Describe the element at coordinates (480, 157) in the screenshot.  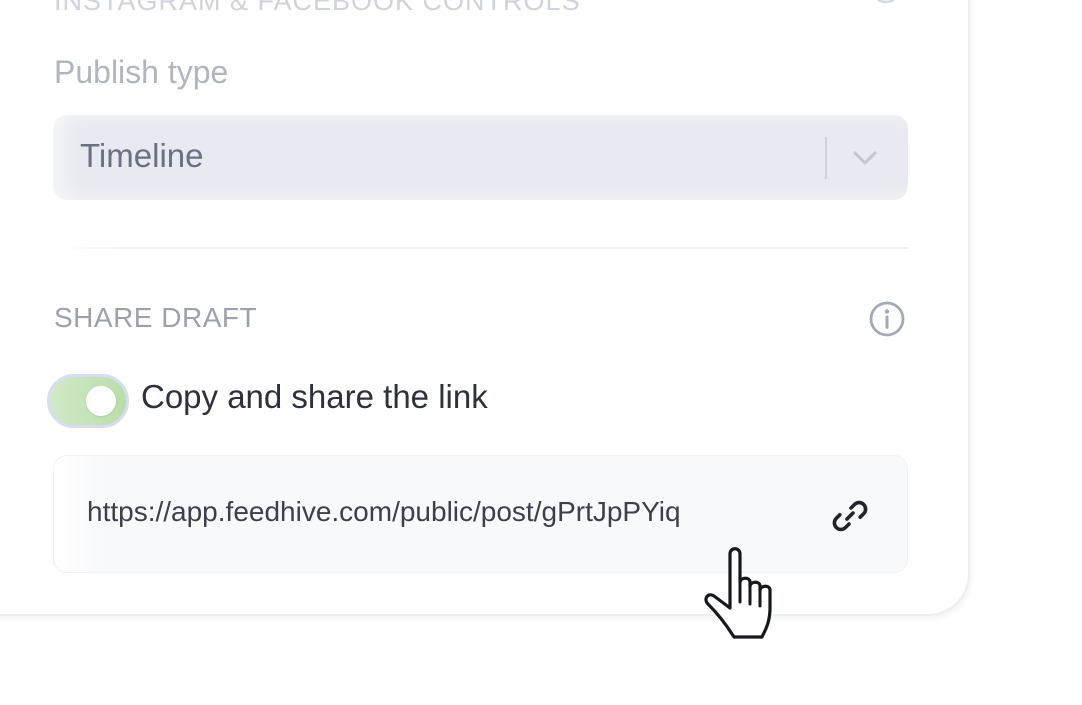
I see `publish-type-select: Timeline` at that location.